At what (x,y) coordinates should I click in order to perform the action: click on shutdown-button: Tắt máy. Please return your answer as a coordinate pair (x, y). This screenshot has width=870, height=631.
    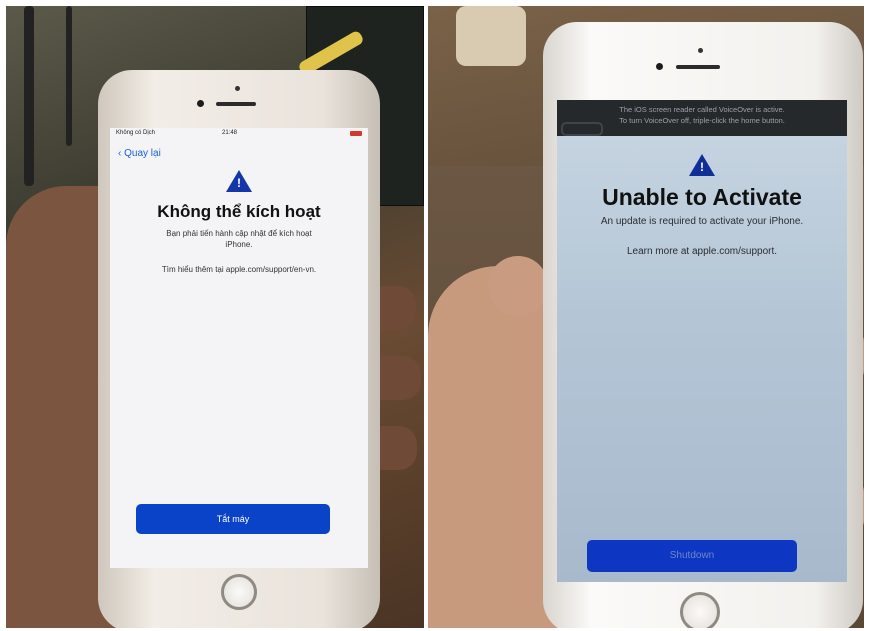
    Looking at the image, I should click on (233, 519).